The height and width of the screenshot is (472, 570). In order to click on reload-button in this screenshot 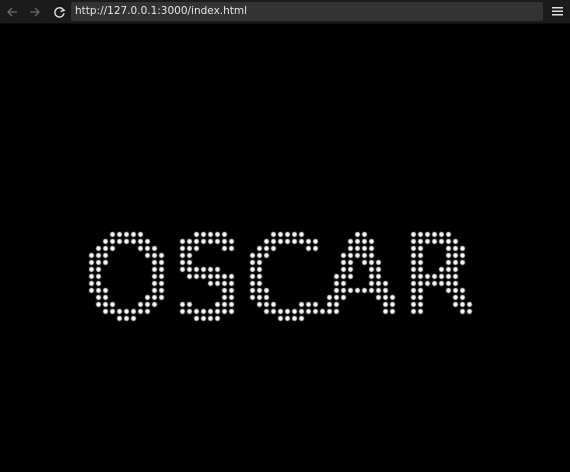, I will do `click(59, 12)`.